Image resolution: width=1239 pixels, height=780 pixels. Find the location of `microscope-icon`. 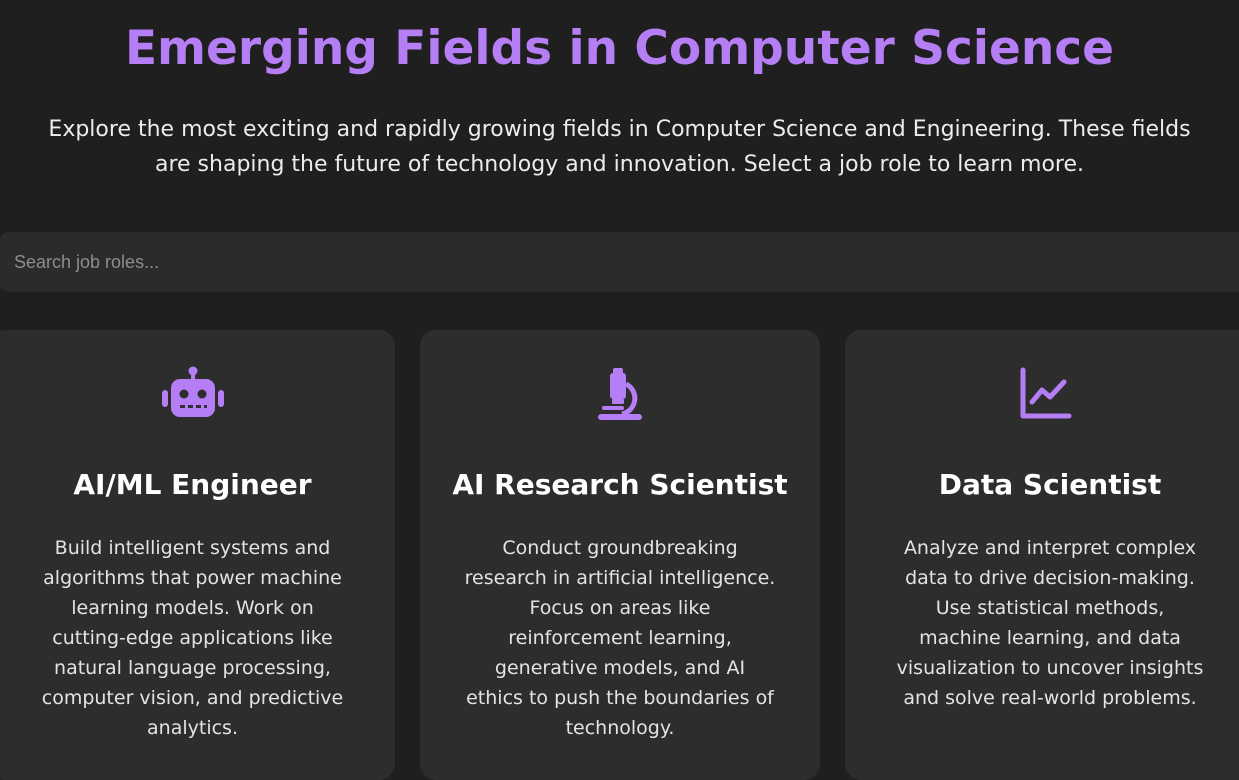

microscope-icon is located at coordinates (620, 394).